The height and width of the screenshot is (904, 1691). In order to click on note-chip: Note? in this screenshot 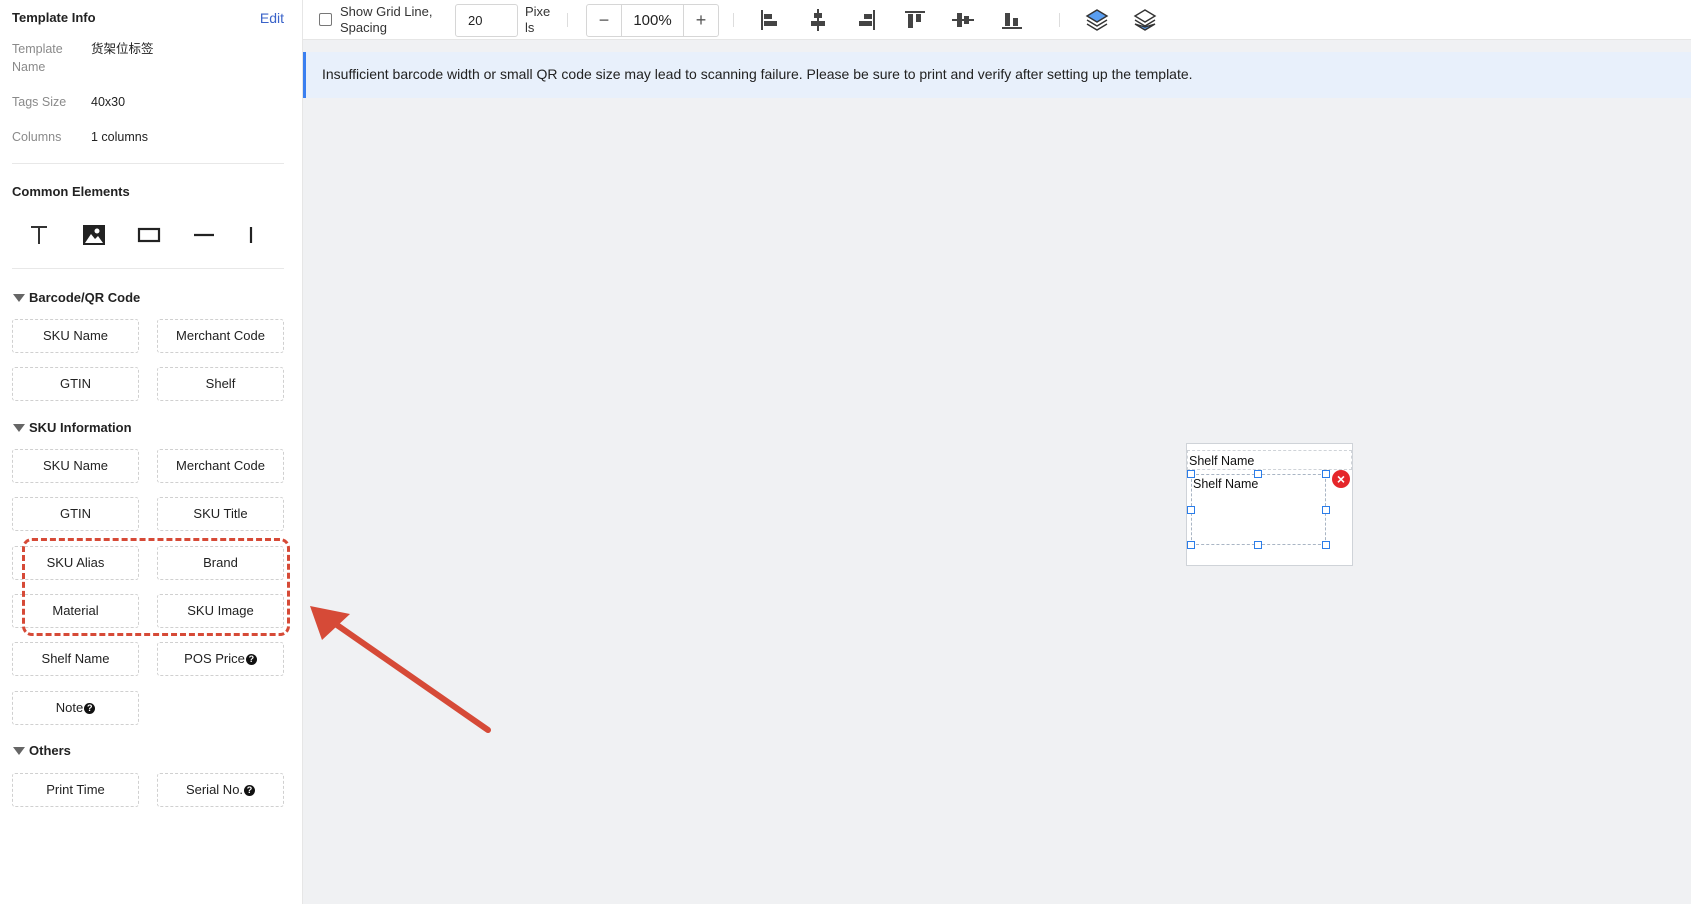, I will do `click(75, 708)`.